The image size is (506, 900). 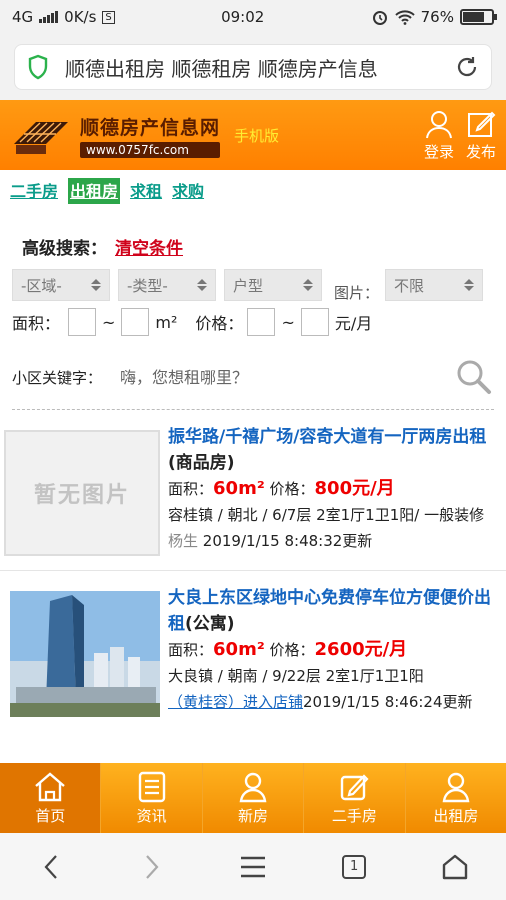 I want to click on category-tabs: 二手房 出租房 求租 求购, so click(x=253, y=187).